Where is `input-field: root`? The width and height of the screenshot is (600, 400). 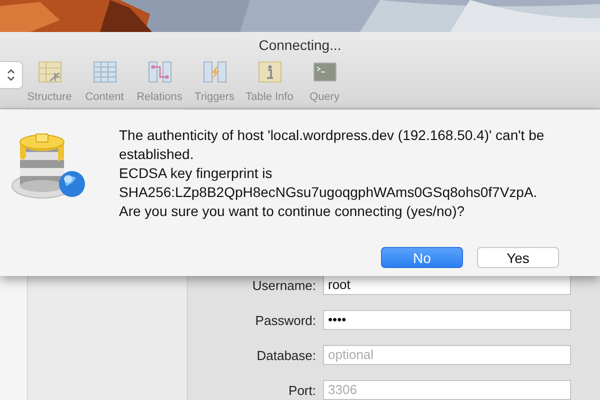
input-field: root is located at coordinates (447, 285).